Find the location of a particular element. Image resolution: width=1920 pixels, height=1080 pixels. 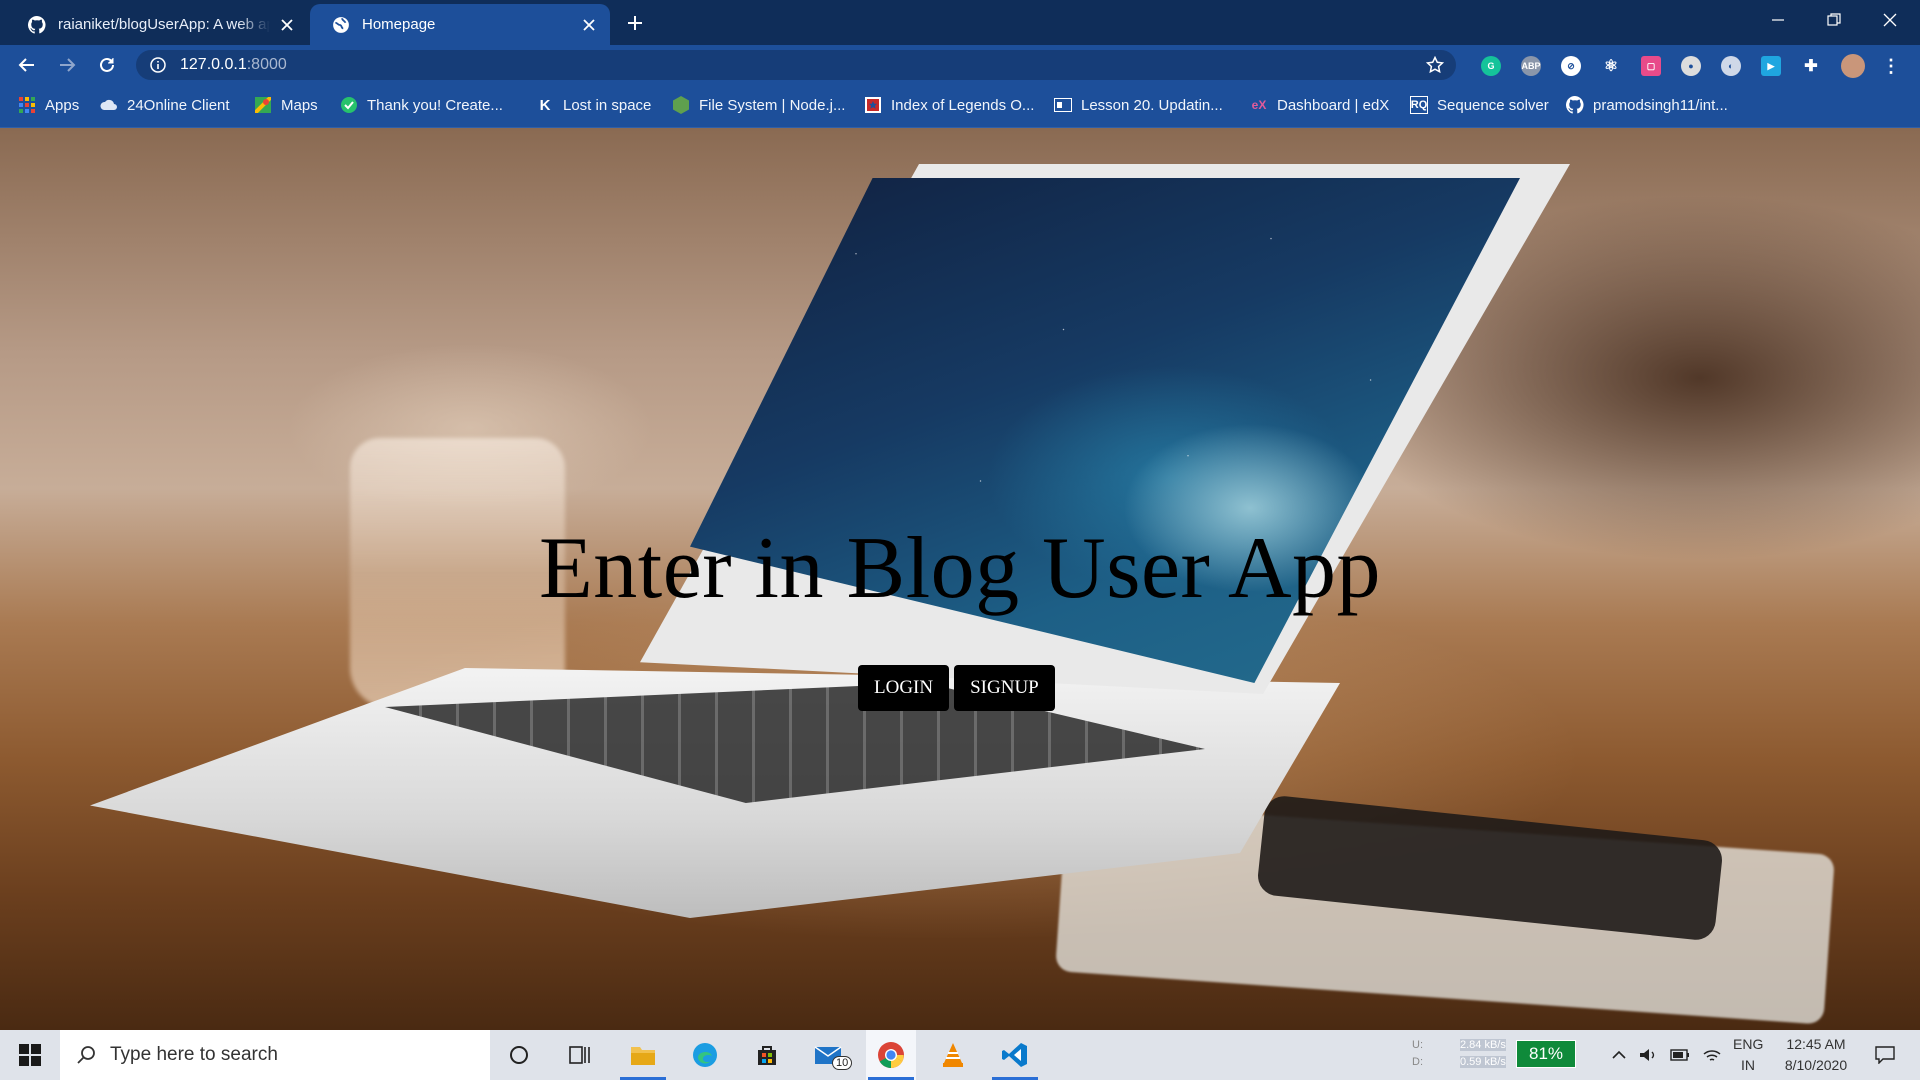

vlc-icon is located at coordinates (953, 1055).